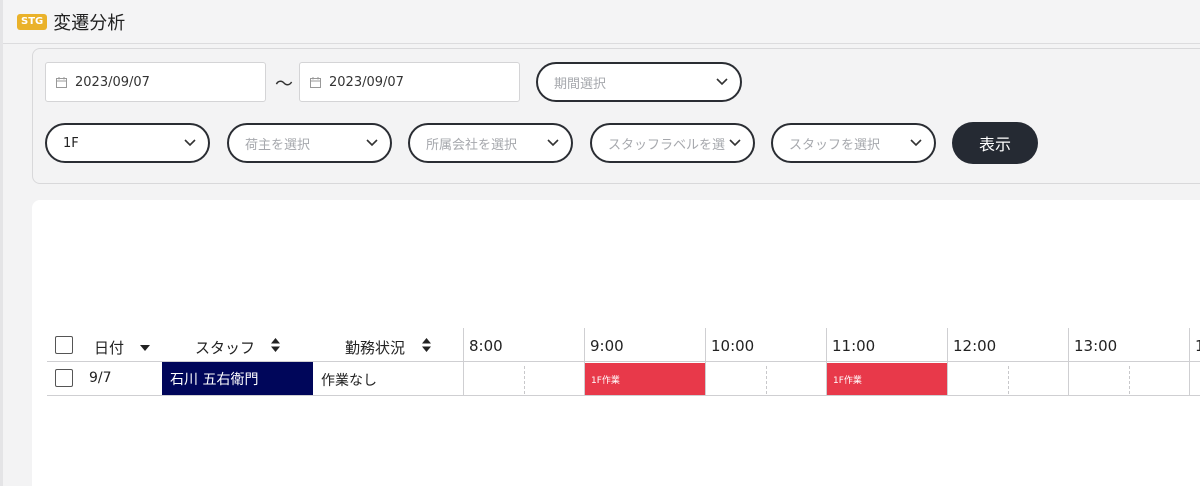 The height and width of the screenshot is (486, 1200). I want to click on floor-select: 1F, so click(127, 143).